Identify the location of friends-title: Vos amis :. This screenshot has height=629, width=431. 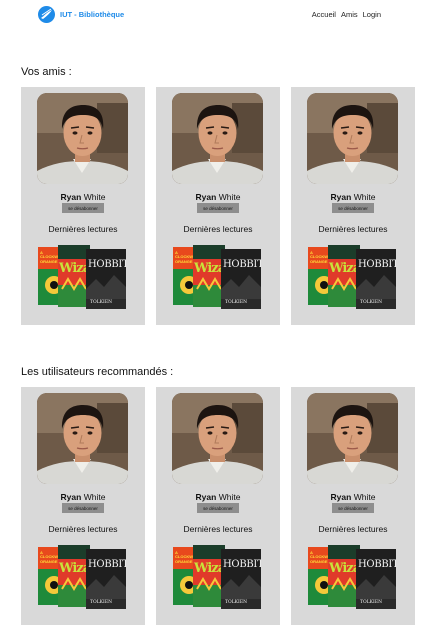
(46, 72).